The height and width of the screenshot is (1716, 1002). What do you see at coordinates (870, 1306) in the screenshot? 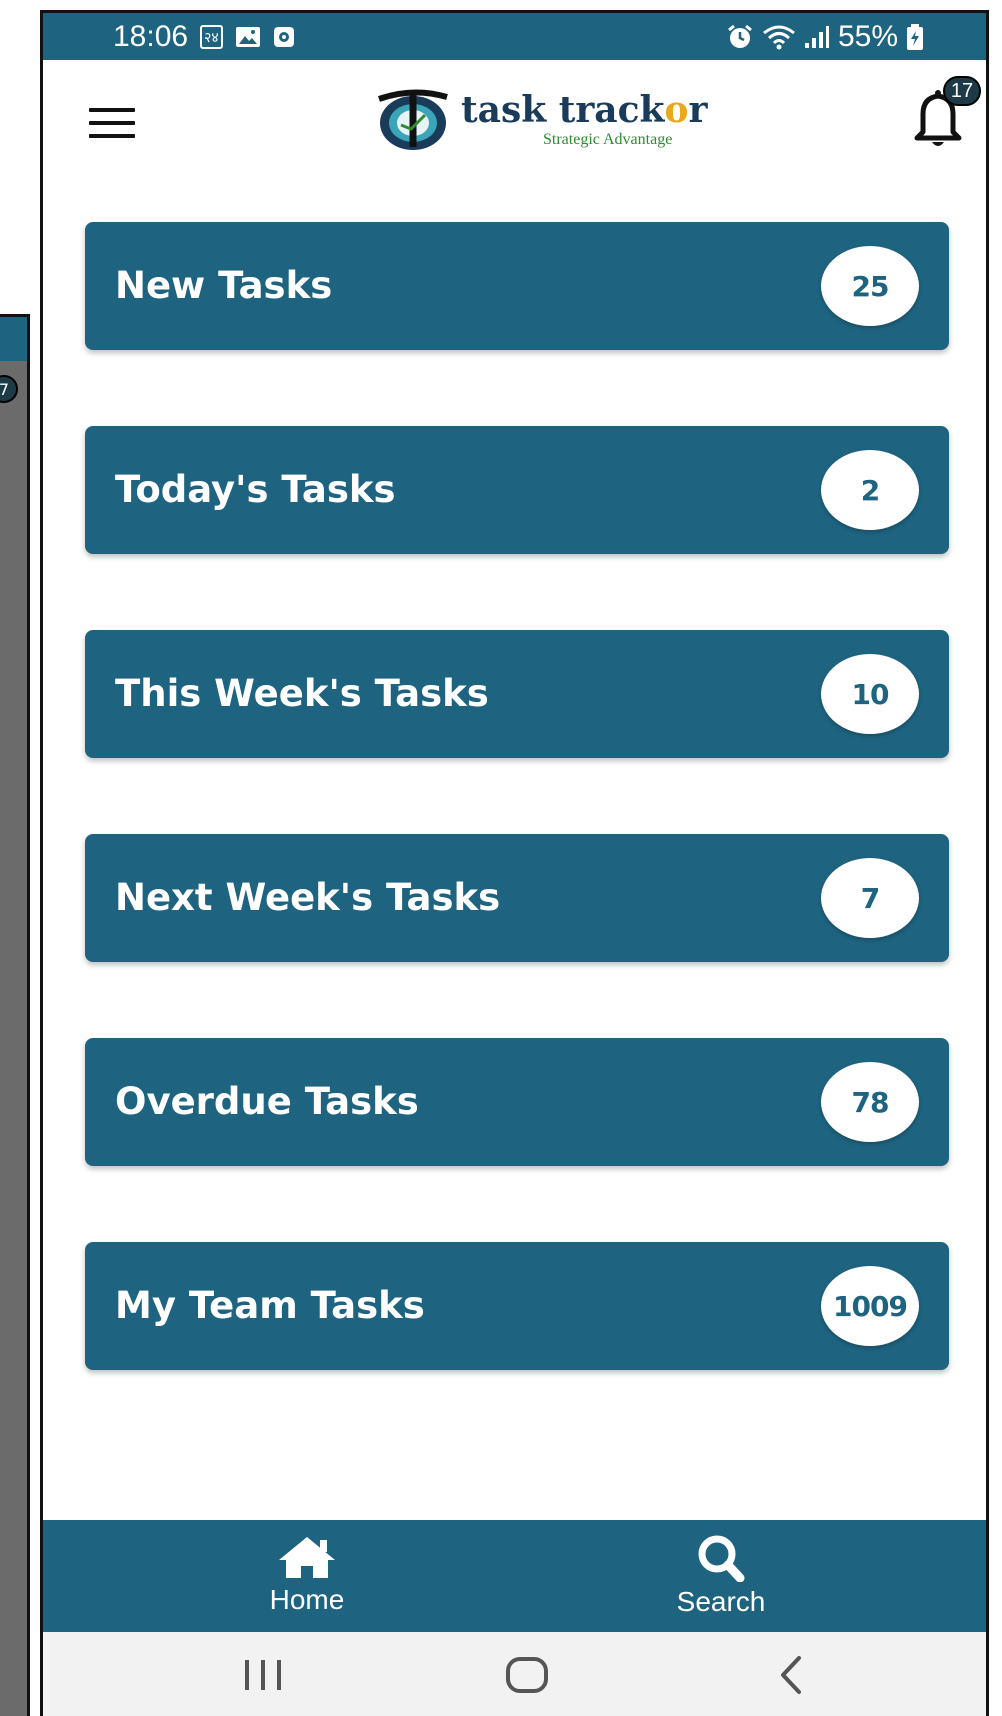
I see `task-count-badge: 1009` at bounding box center [870, 1306].